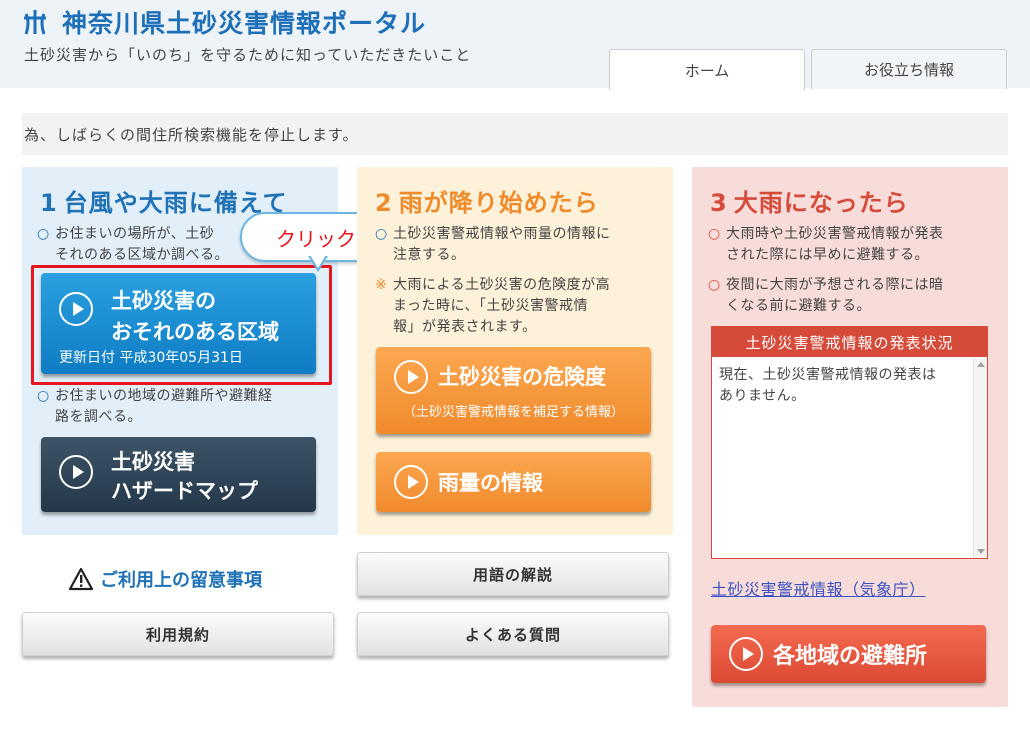 The width and height of the screenshot is (1030, 729). What do you see at coordinates (835, 285) in the screenshot?
I see `bullet-line: 夜間に大雨が予想される際には暗` at bounding box center [835, 285].